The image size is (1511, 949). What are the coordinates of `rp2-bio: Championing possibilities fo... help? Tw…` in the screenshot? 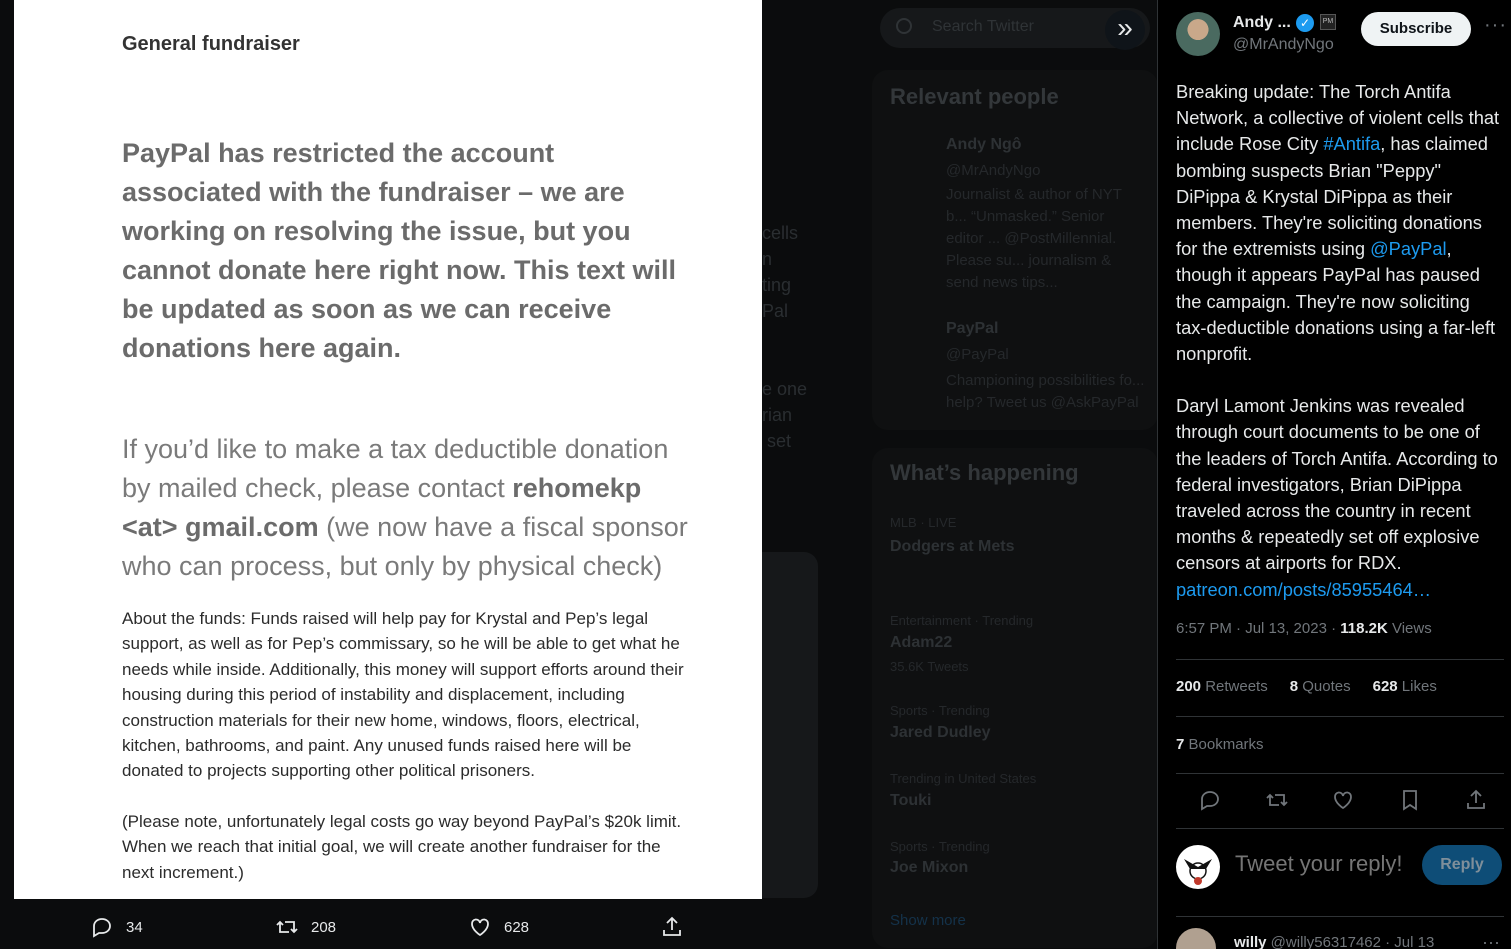 It's located at (1045, 391).